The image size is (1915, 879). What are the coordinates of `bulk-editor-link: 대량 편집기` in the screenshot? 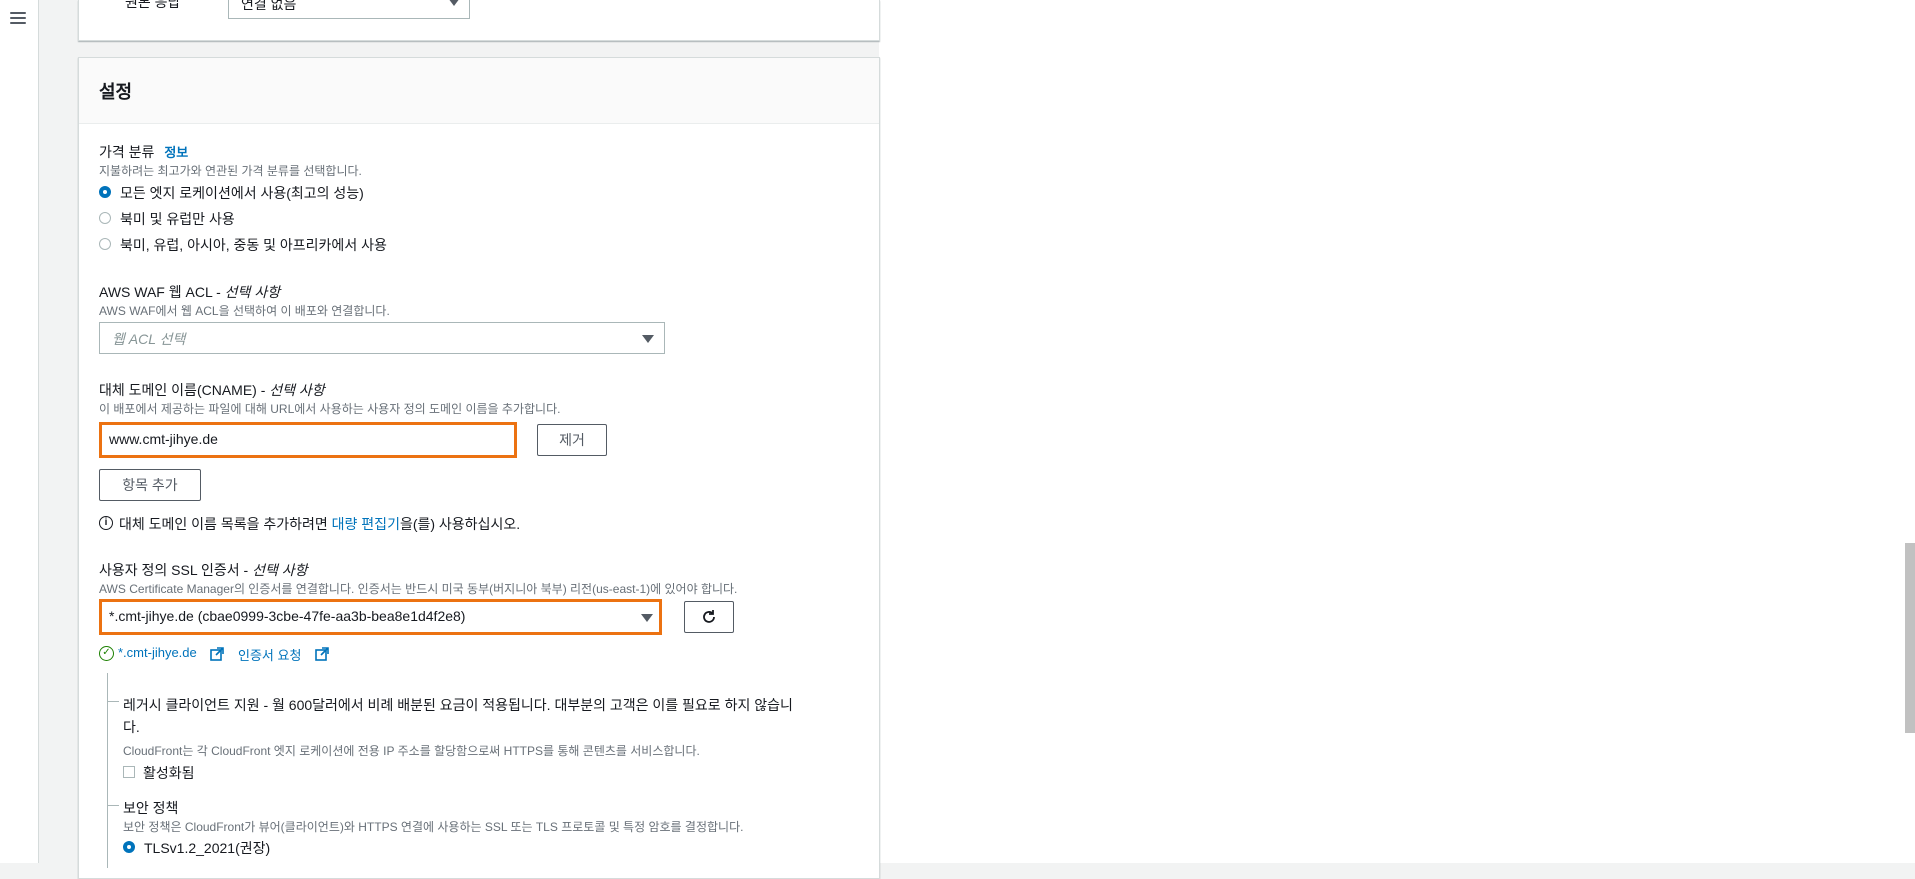 It's located at (366, 524).